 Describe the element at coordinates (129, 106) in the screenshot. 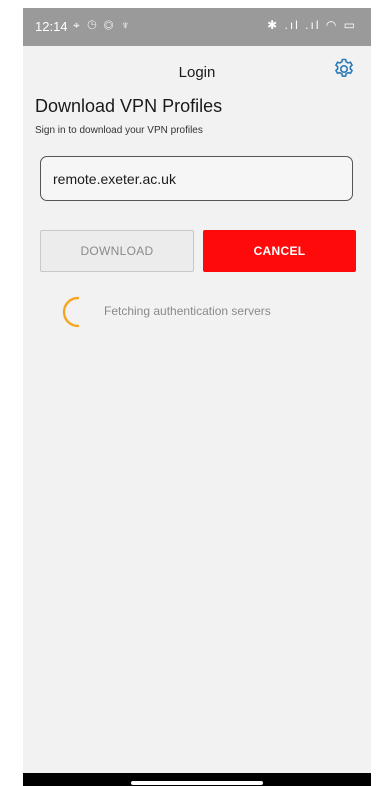

I see `section-heading: Download VPN Profiles` at that location.